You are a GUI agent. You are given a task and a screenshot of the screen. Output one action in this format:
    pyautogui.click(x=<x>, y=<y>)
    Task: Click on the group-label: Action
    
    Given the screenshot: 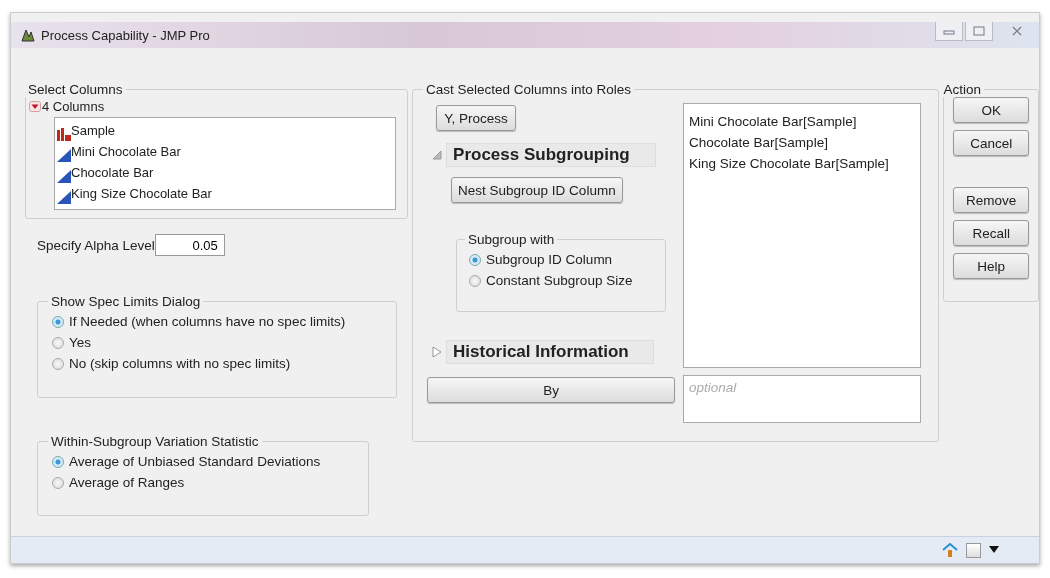 What is the action you would take?
    pyautogui.click(x=962, y=89)
    